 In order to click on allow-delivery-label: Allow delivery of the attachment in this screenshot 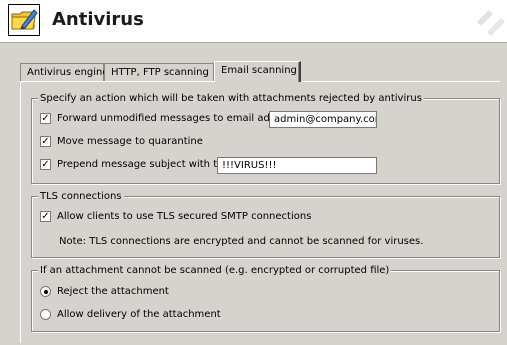, I will do `click(139, 314)`.